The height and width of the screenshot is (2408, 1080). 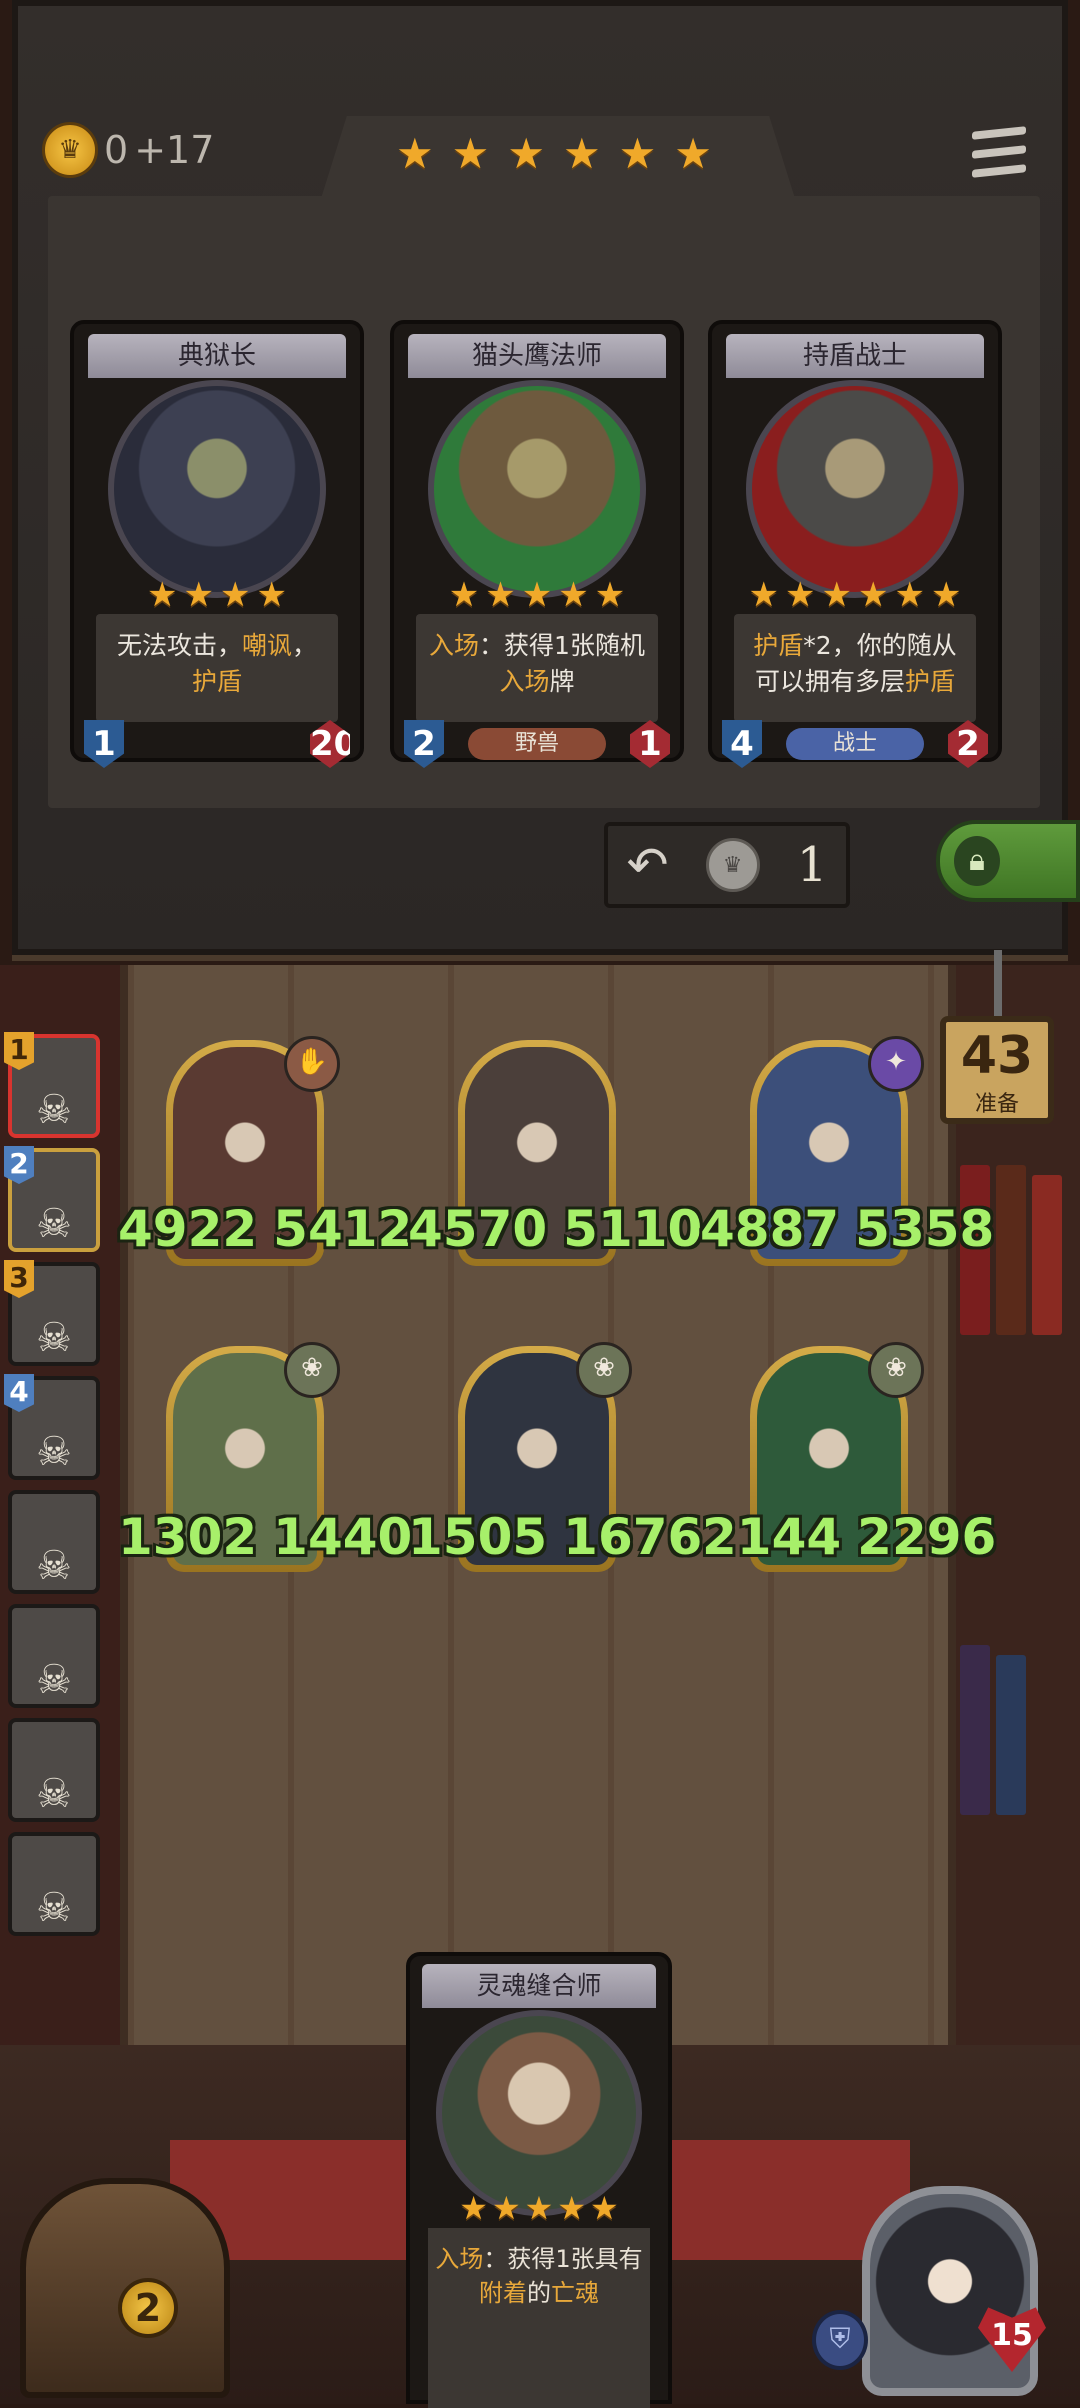 I want to click on menu-icon, so click(x=999, y=152).